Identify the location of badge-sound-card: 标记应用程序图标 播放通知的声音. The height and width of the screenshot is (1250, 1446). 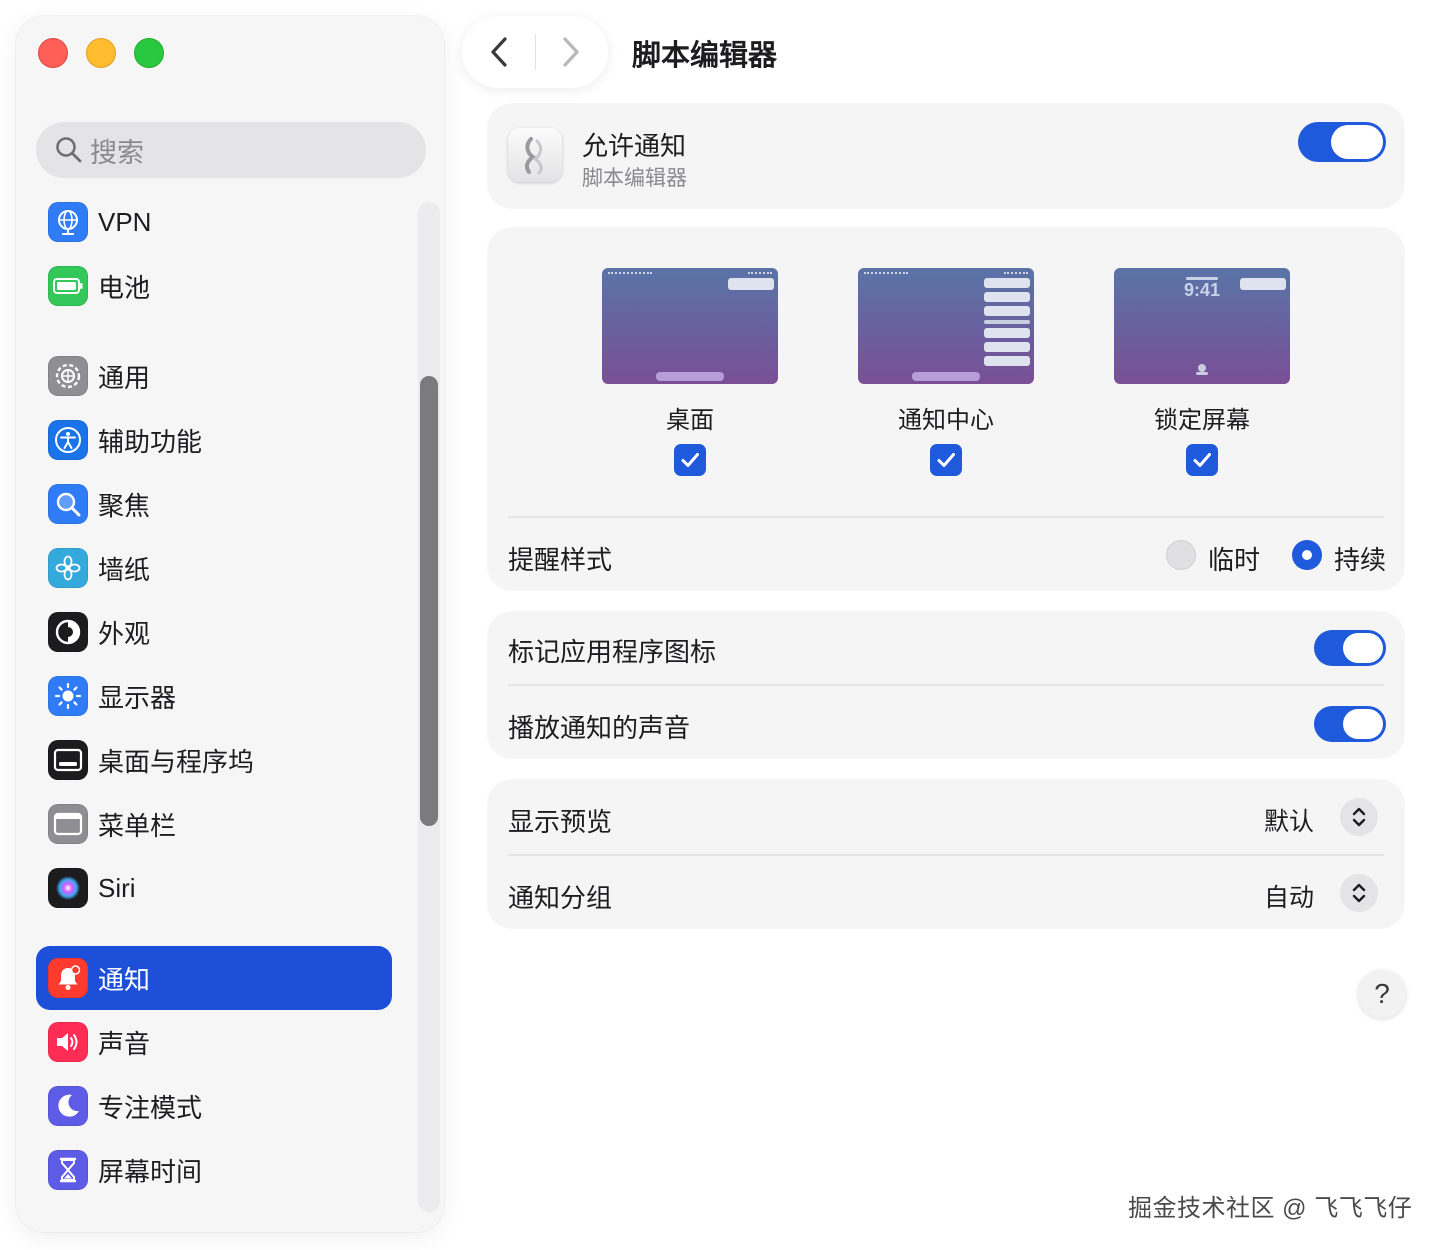
(946, 685).